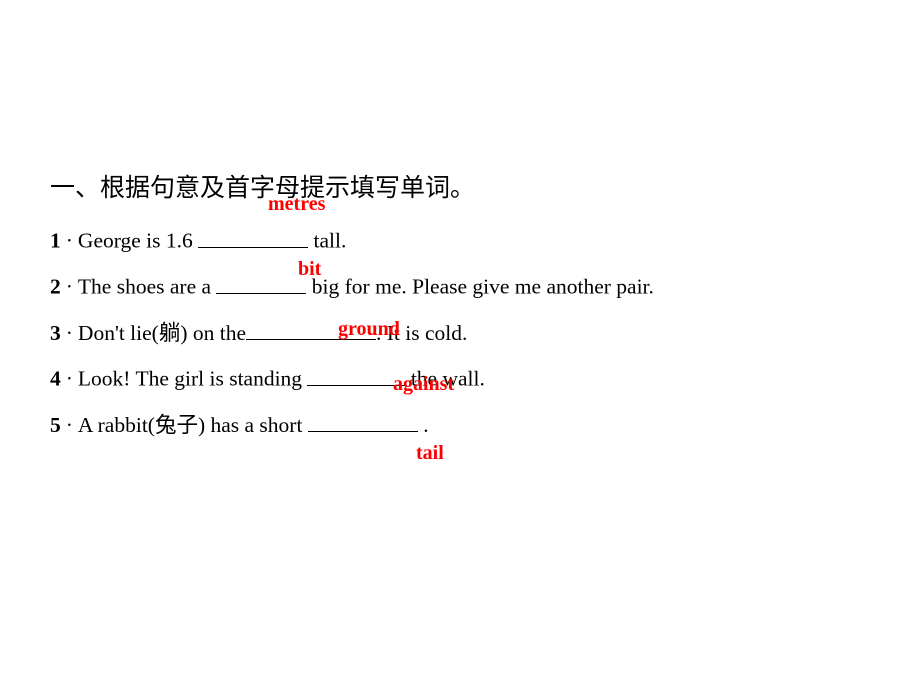 The image size is (920, 690). Describe the element at coordinates (369, 329) in the screenshot. I see `answer-3: ground` at that location.